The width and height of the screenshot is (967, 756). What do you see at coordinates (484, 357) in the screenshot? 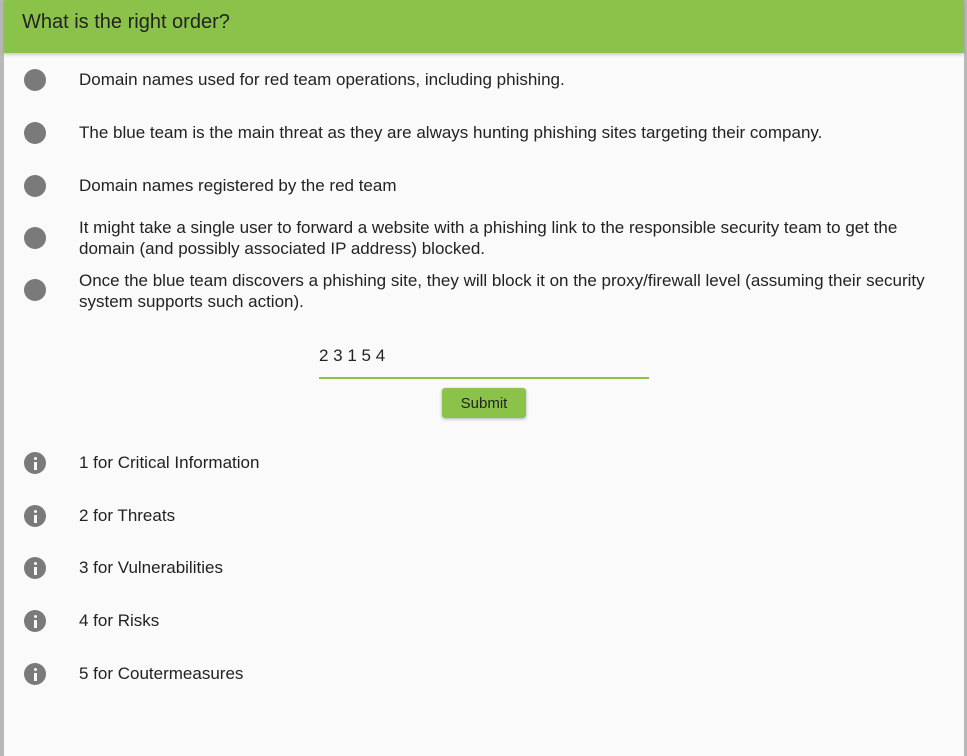
I see `answer-input` at bounding box center [484, 357].